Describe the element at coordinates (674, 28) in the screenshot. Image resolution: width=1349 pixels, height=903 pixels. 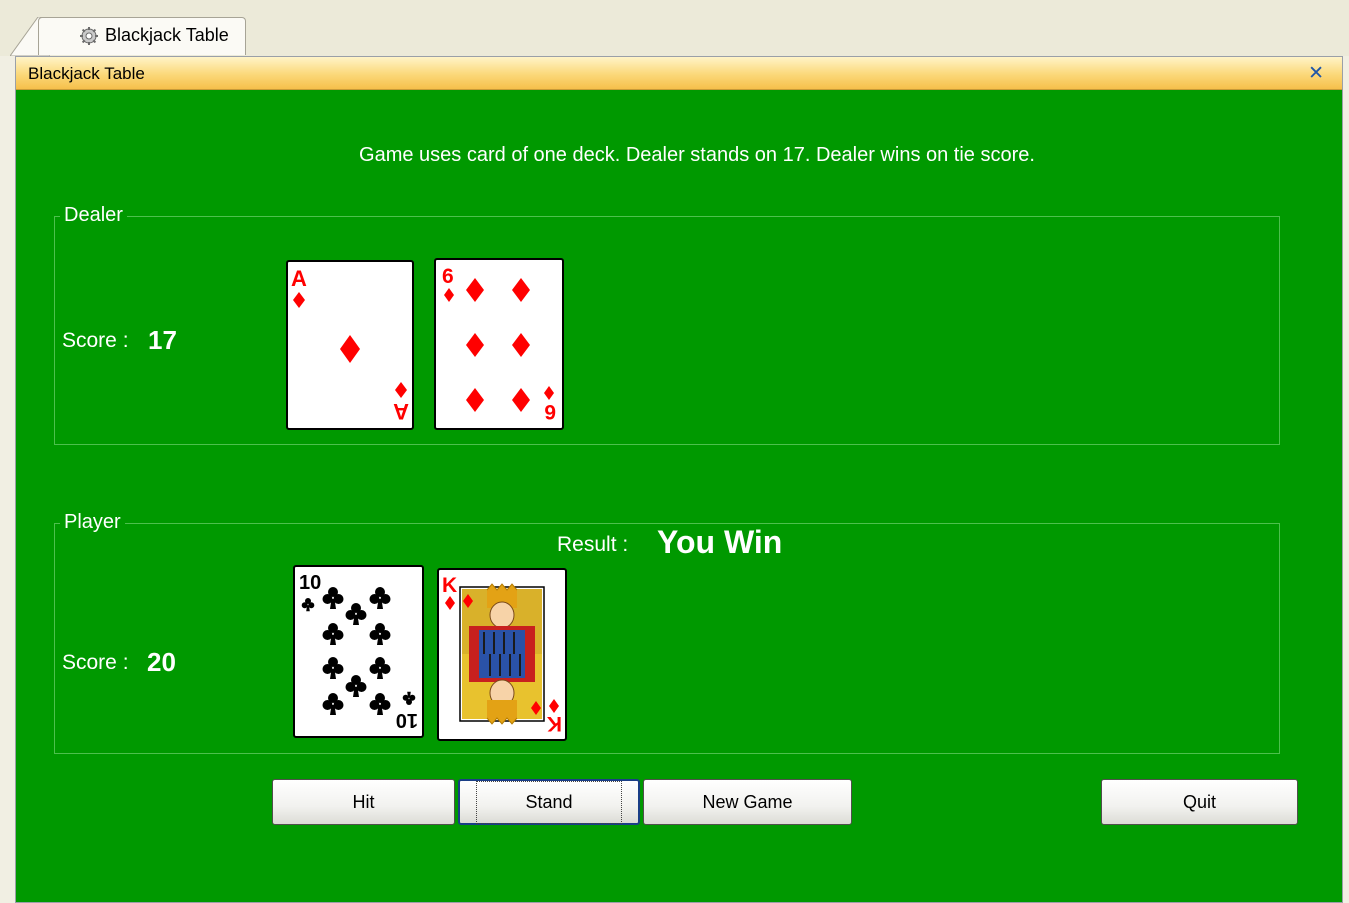
I see `tab-strip: Blackjack Table` at that location.